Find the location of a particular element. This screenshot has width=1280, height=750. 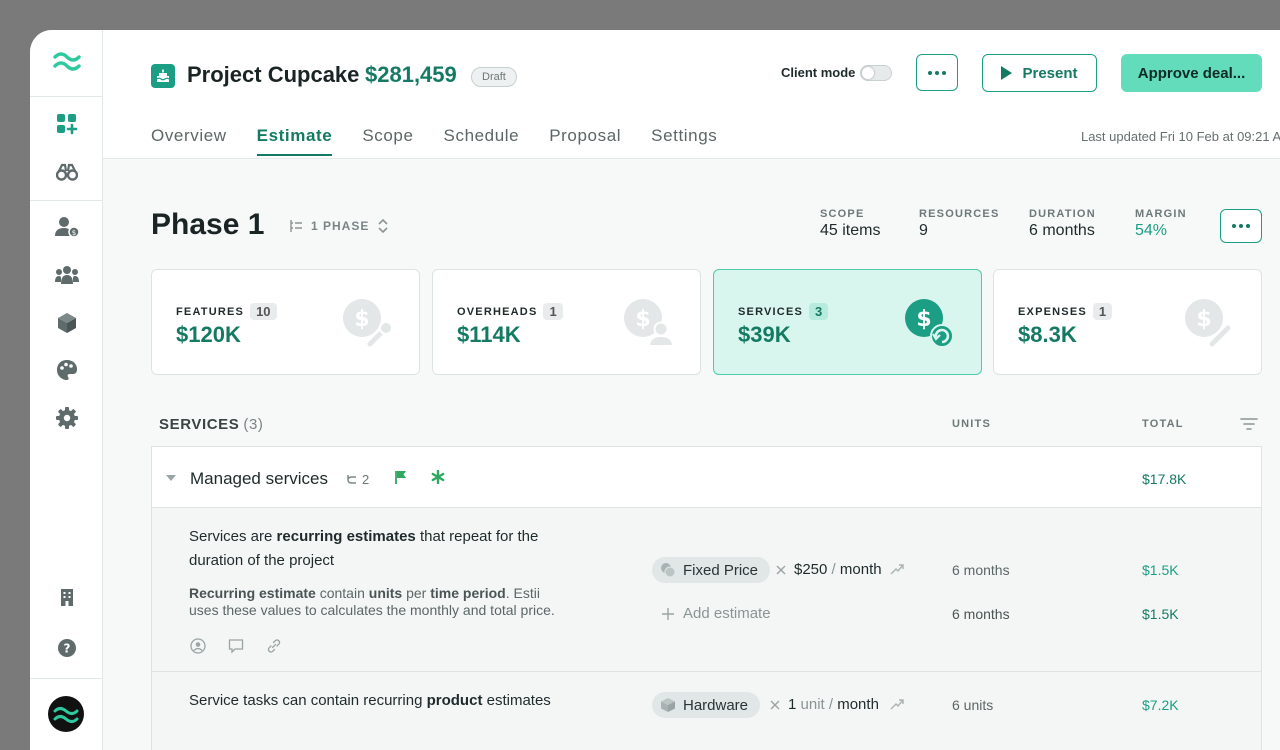

sidebar-item-help: ? is located at coordinates (66, 648).